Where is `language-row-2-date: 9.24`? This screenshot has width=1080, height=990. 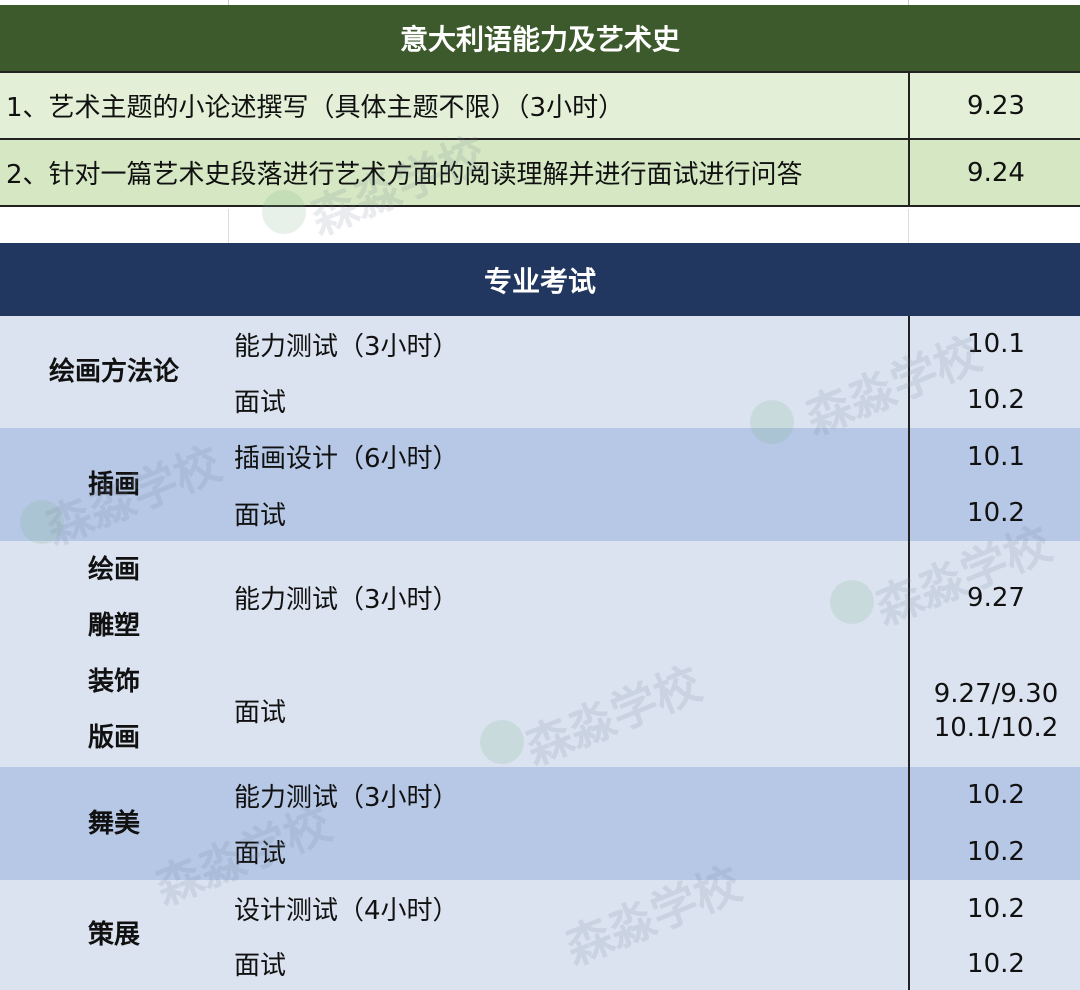
language-row-2-date: 9.24 is located at coordinates (994, 172).